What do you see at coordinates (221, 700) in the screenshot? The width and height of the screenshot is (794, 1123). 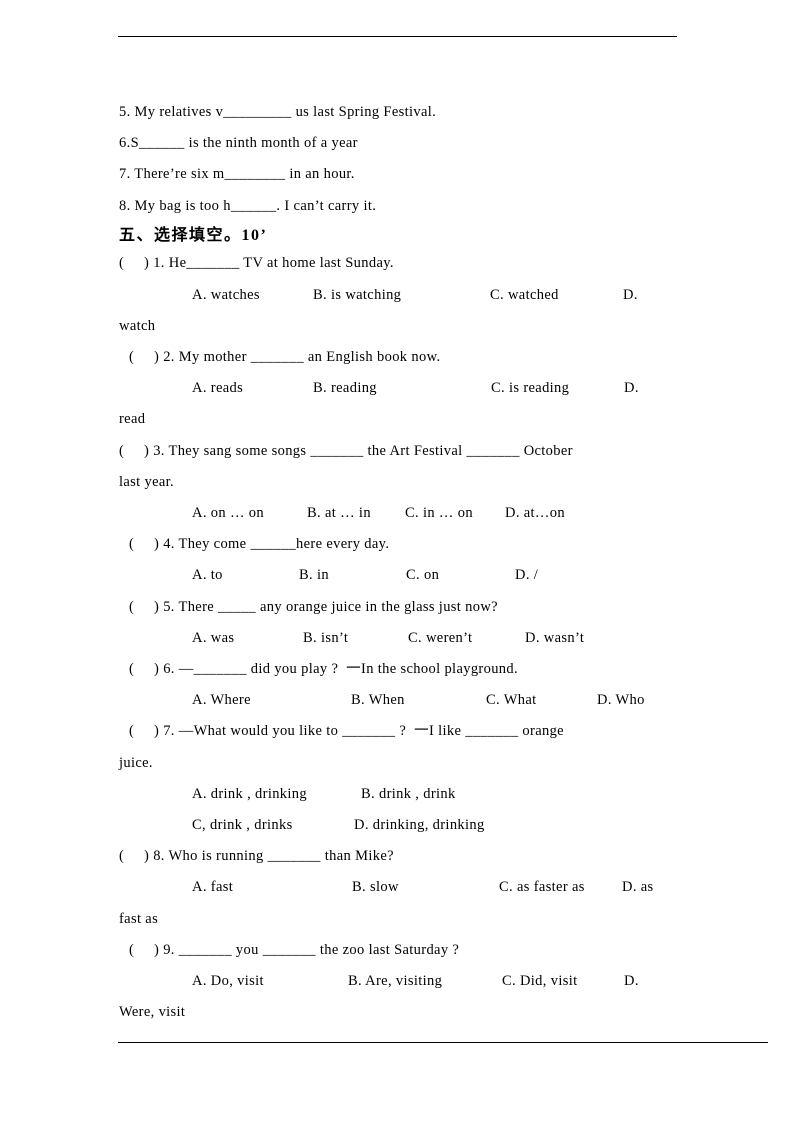 I see `question-6-option-a: A. Where` at bounding box center [221, 700].